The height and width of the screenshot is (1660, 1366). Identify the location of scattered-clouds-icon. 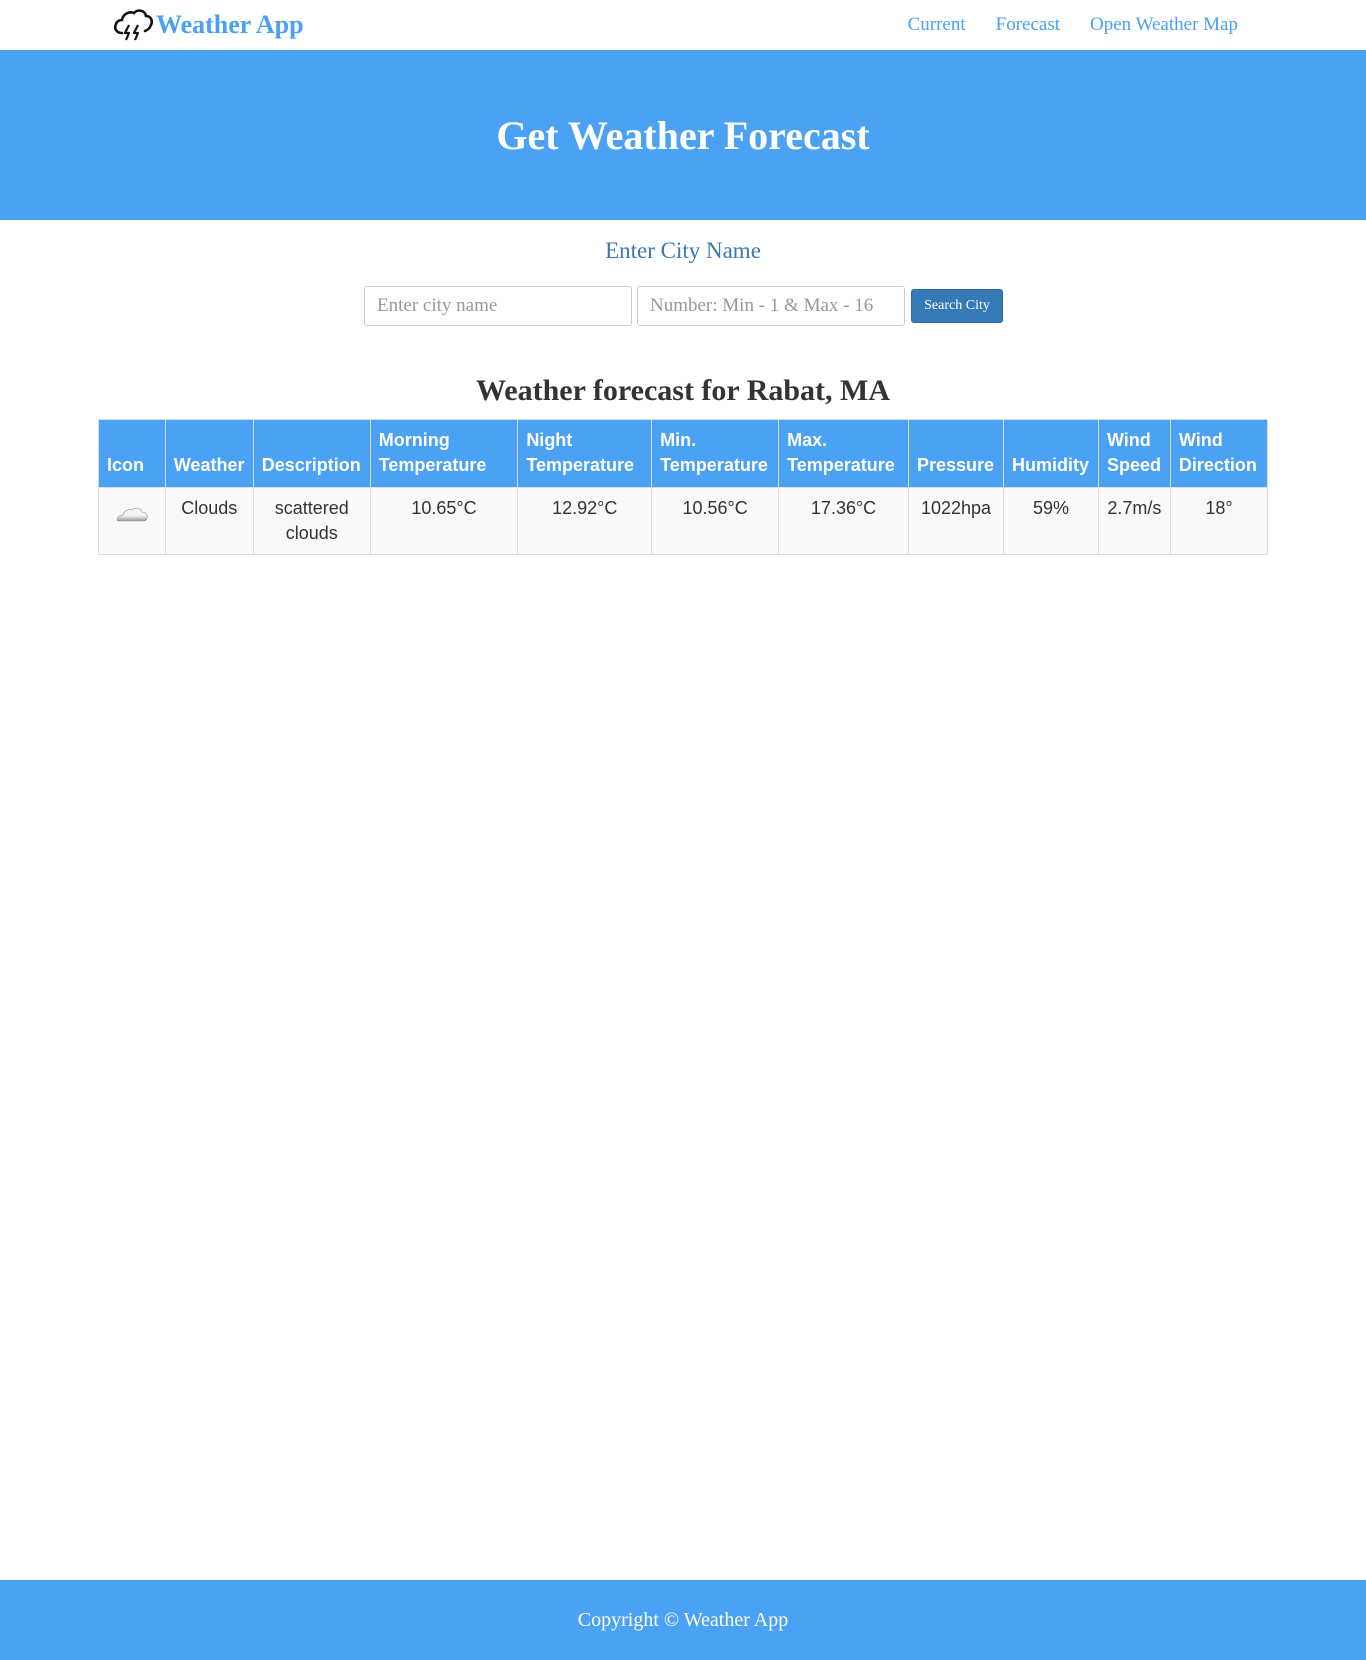
(132, 513).